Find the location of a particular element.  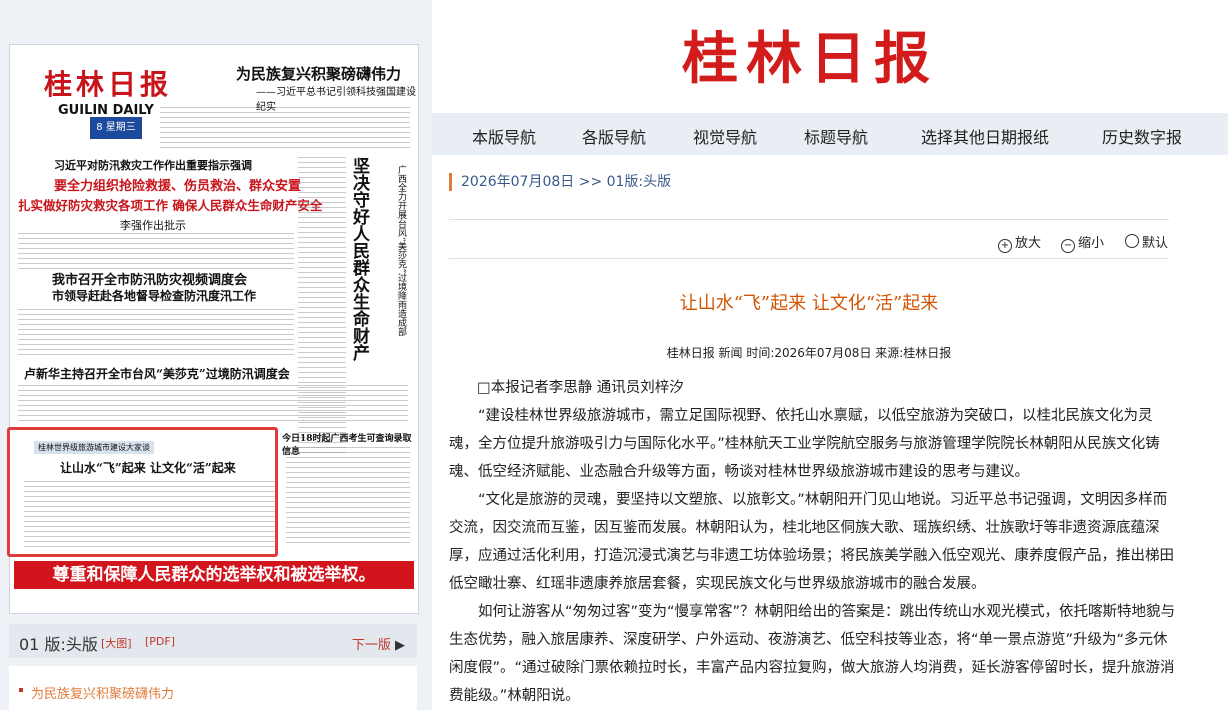

circle-icon is located at coordinates (1132, 241).